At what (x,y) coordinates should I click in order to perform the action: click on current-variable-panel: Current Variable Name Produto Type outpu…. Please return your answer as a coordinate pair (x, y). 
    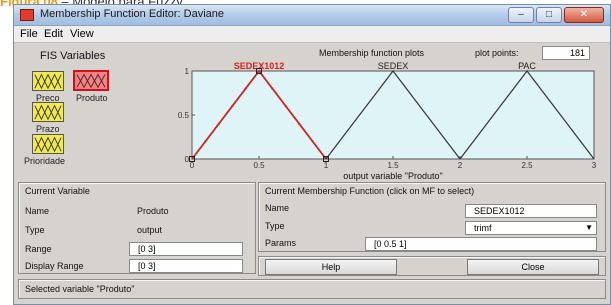
    Looking at the image, I should click on (137, 228).